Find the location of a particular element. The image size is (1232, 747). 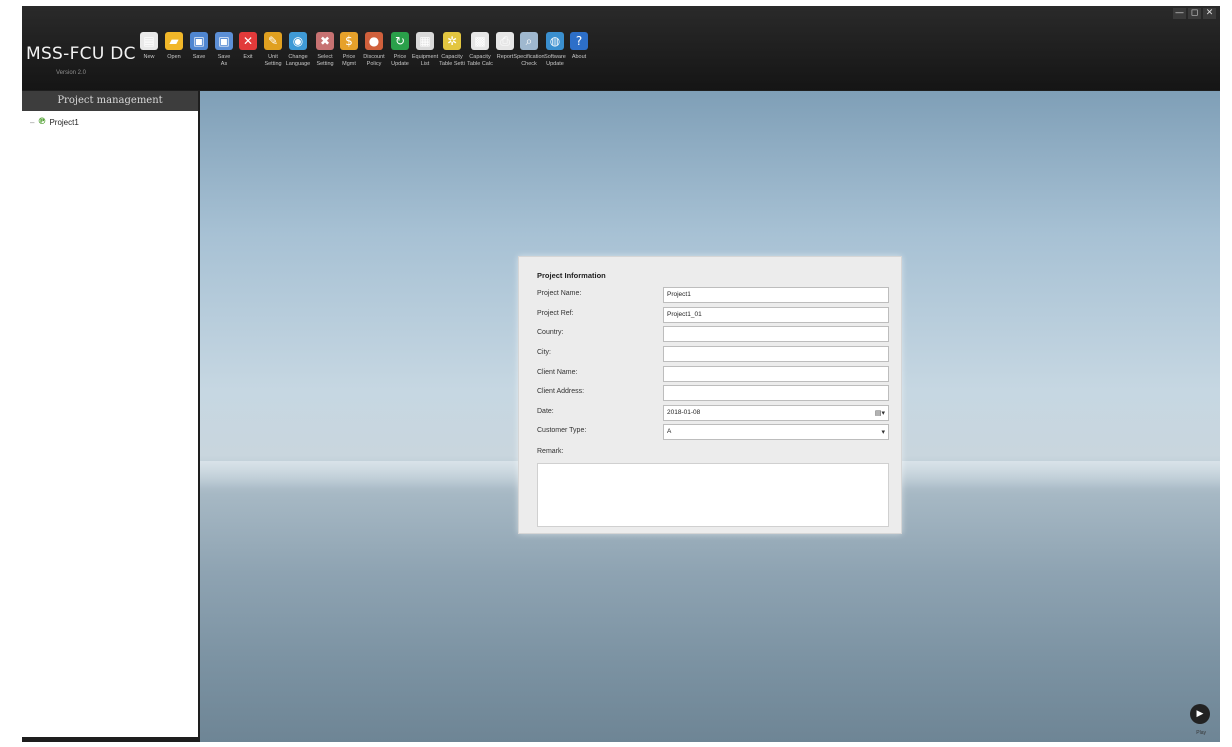

form-row: Client Name: is located at coordinates (714, 374).